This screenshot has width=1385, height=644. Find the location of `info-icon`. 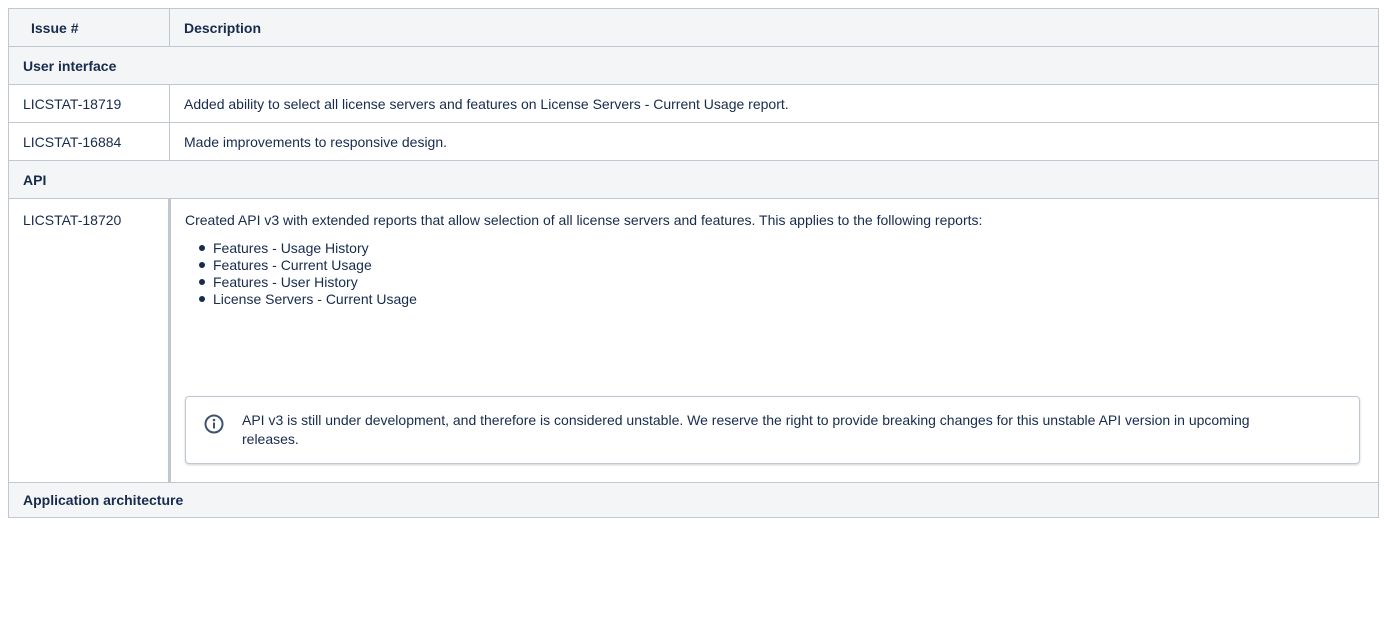

info-icon is located at coordinates (214, 424).